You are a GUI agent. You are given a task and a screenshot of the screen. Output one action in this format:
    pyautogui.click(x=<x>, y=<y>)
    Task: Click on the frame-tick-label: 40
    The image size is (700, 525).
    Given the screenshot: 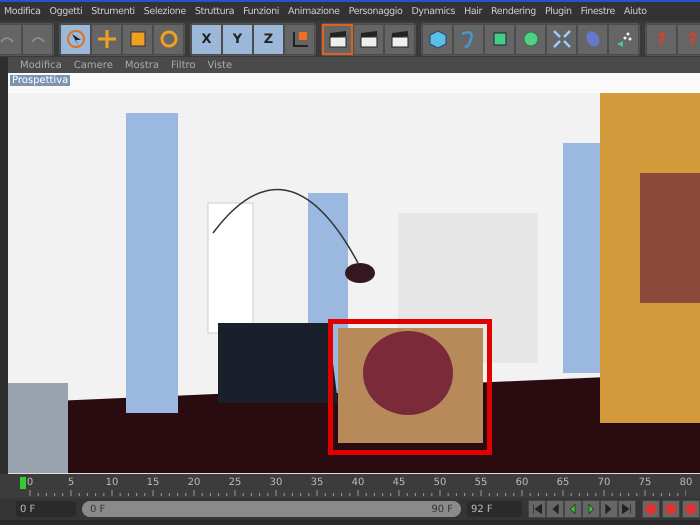 What is the action you would take?
    pyautogui.click(x=358, y=482)
    